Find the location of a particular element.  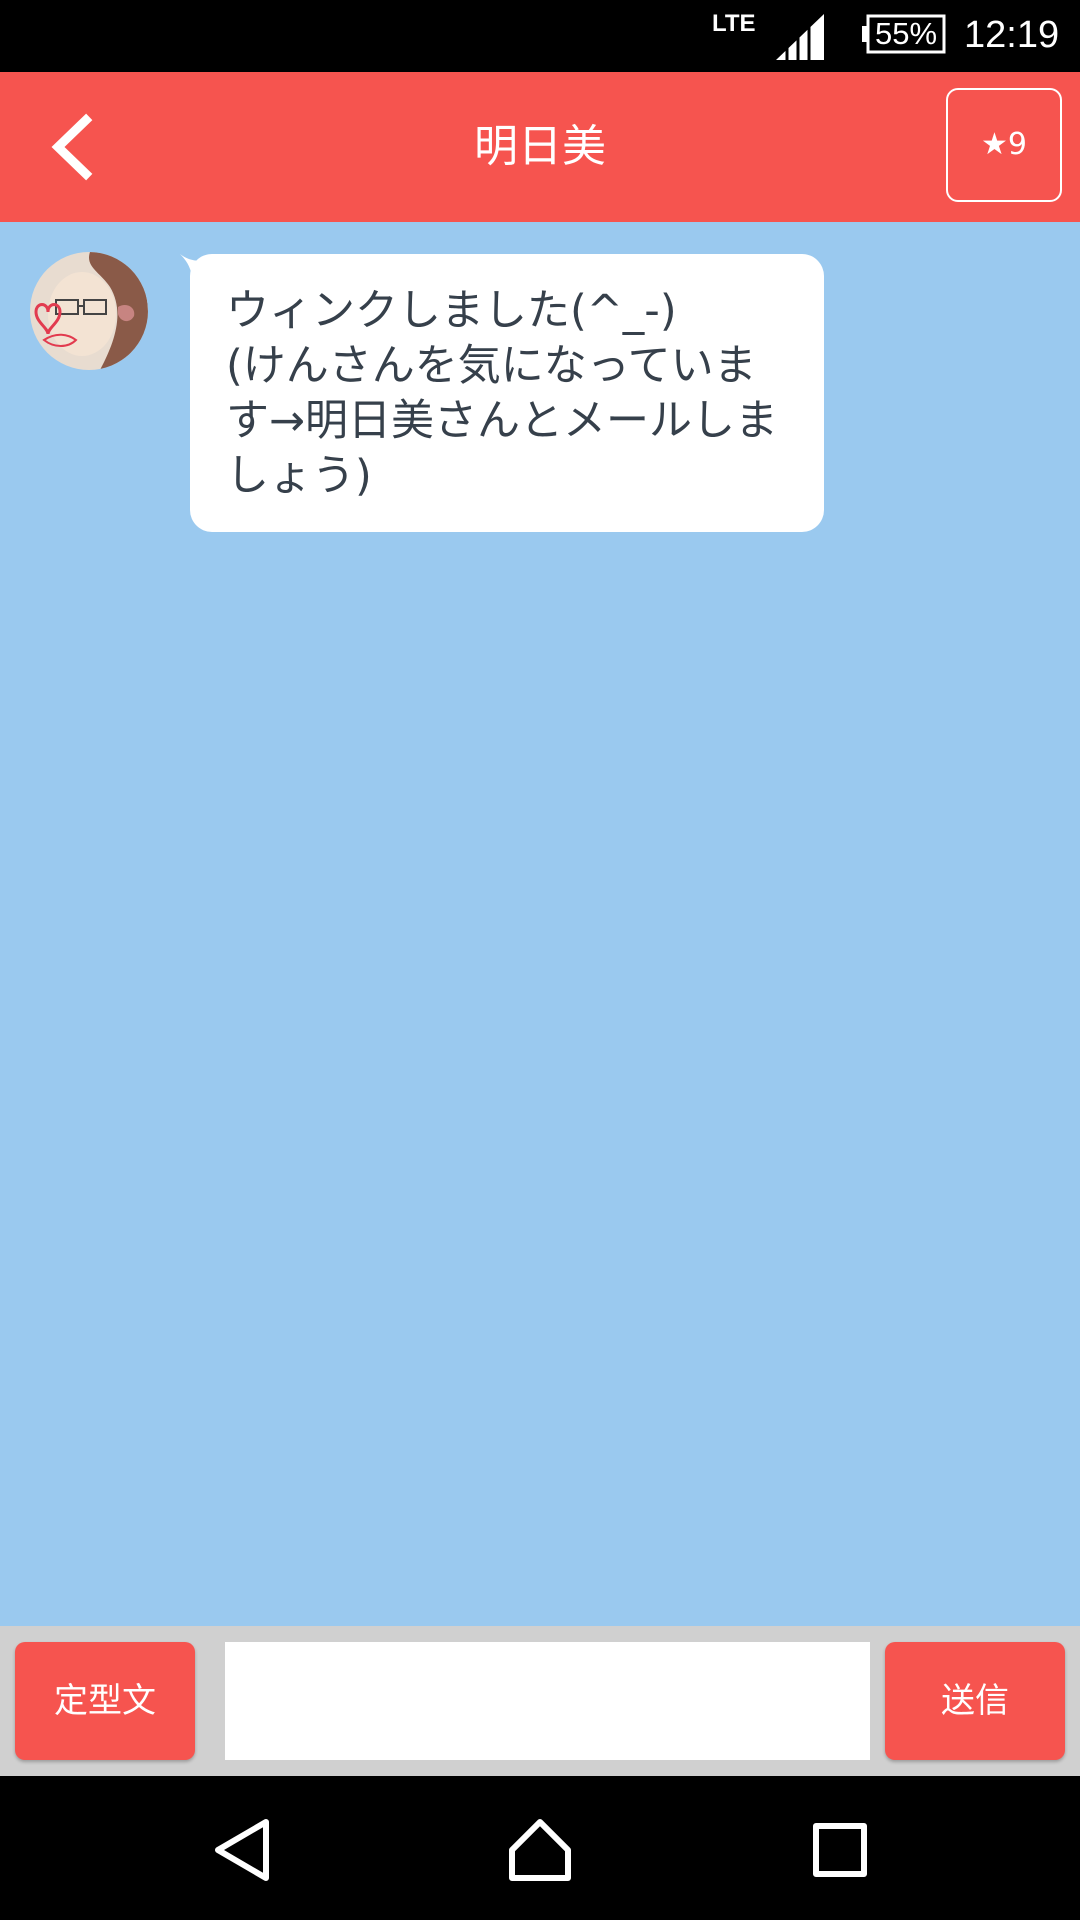

avatar is located at coordinates (89, 311).